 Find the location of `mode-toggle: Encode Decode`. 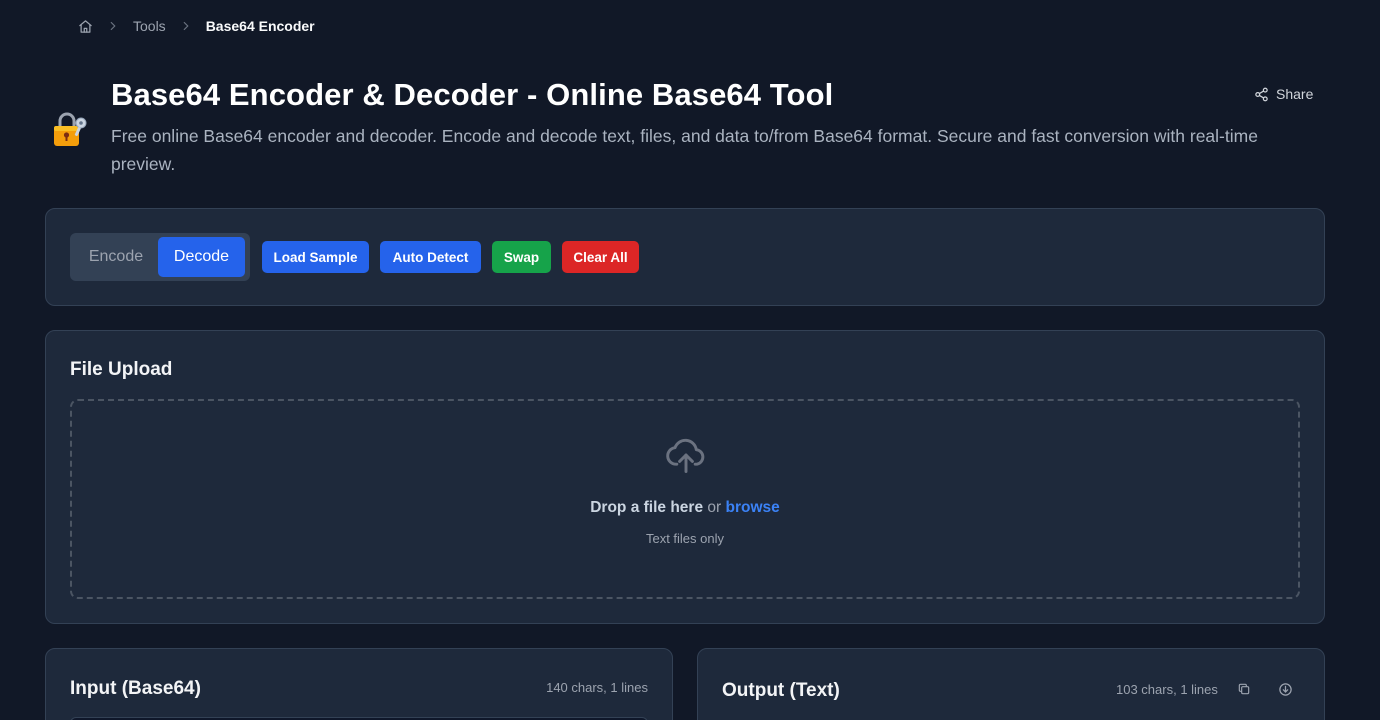

mode-toggle: Encode Decode is located at coordinates (160, 257).